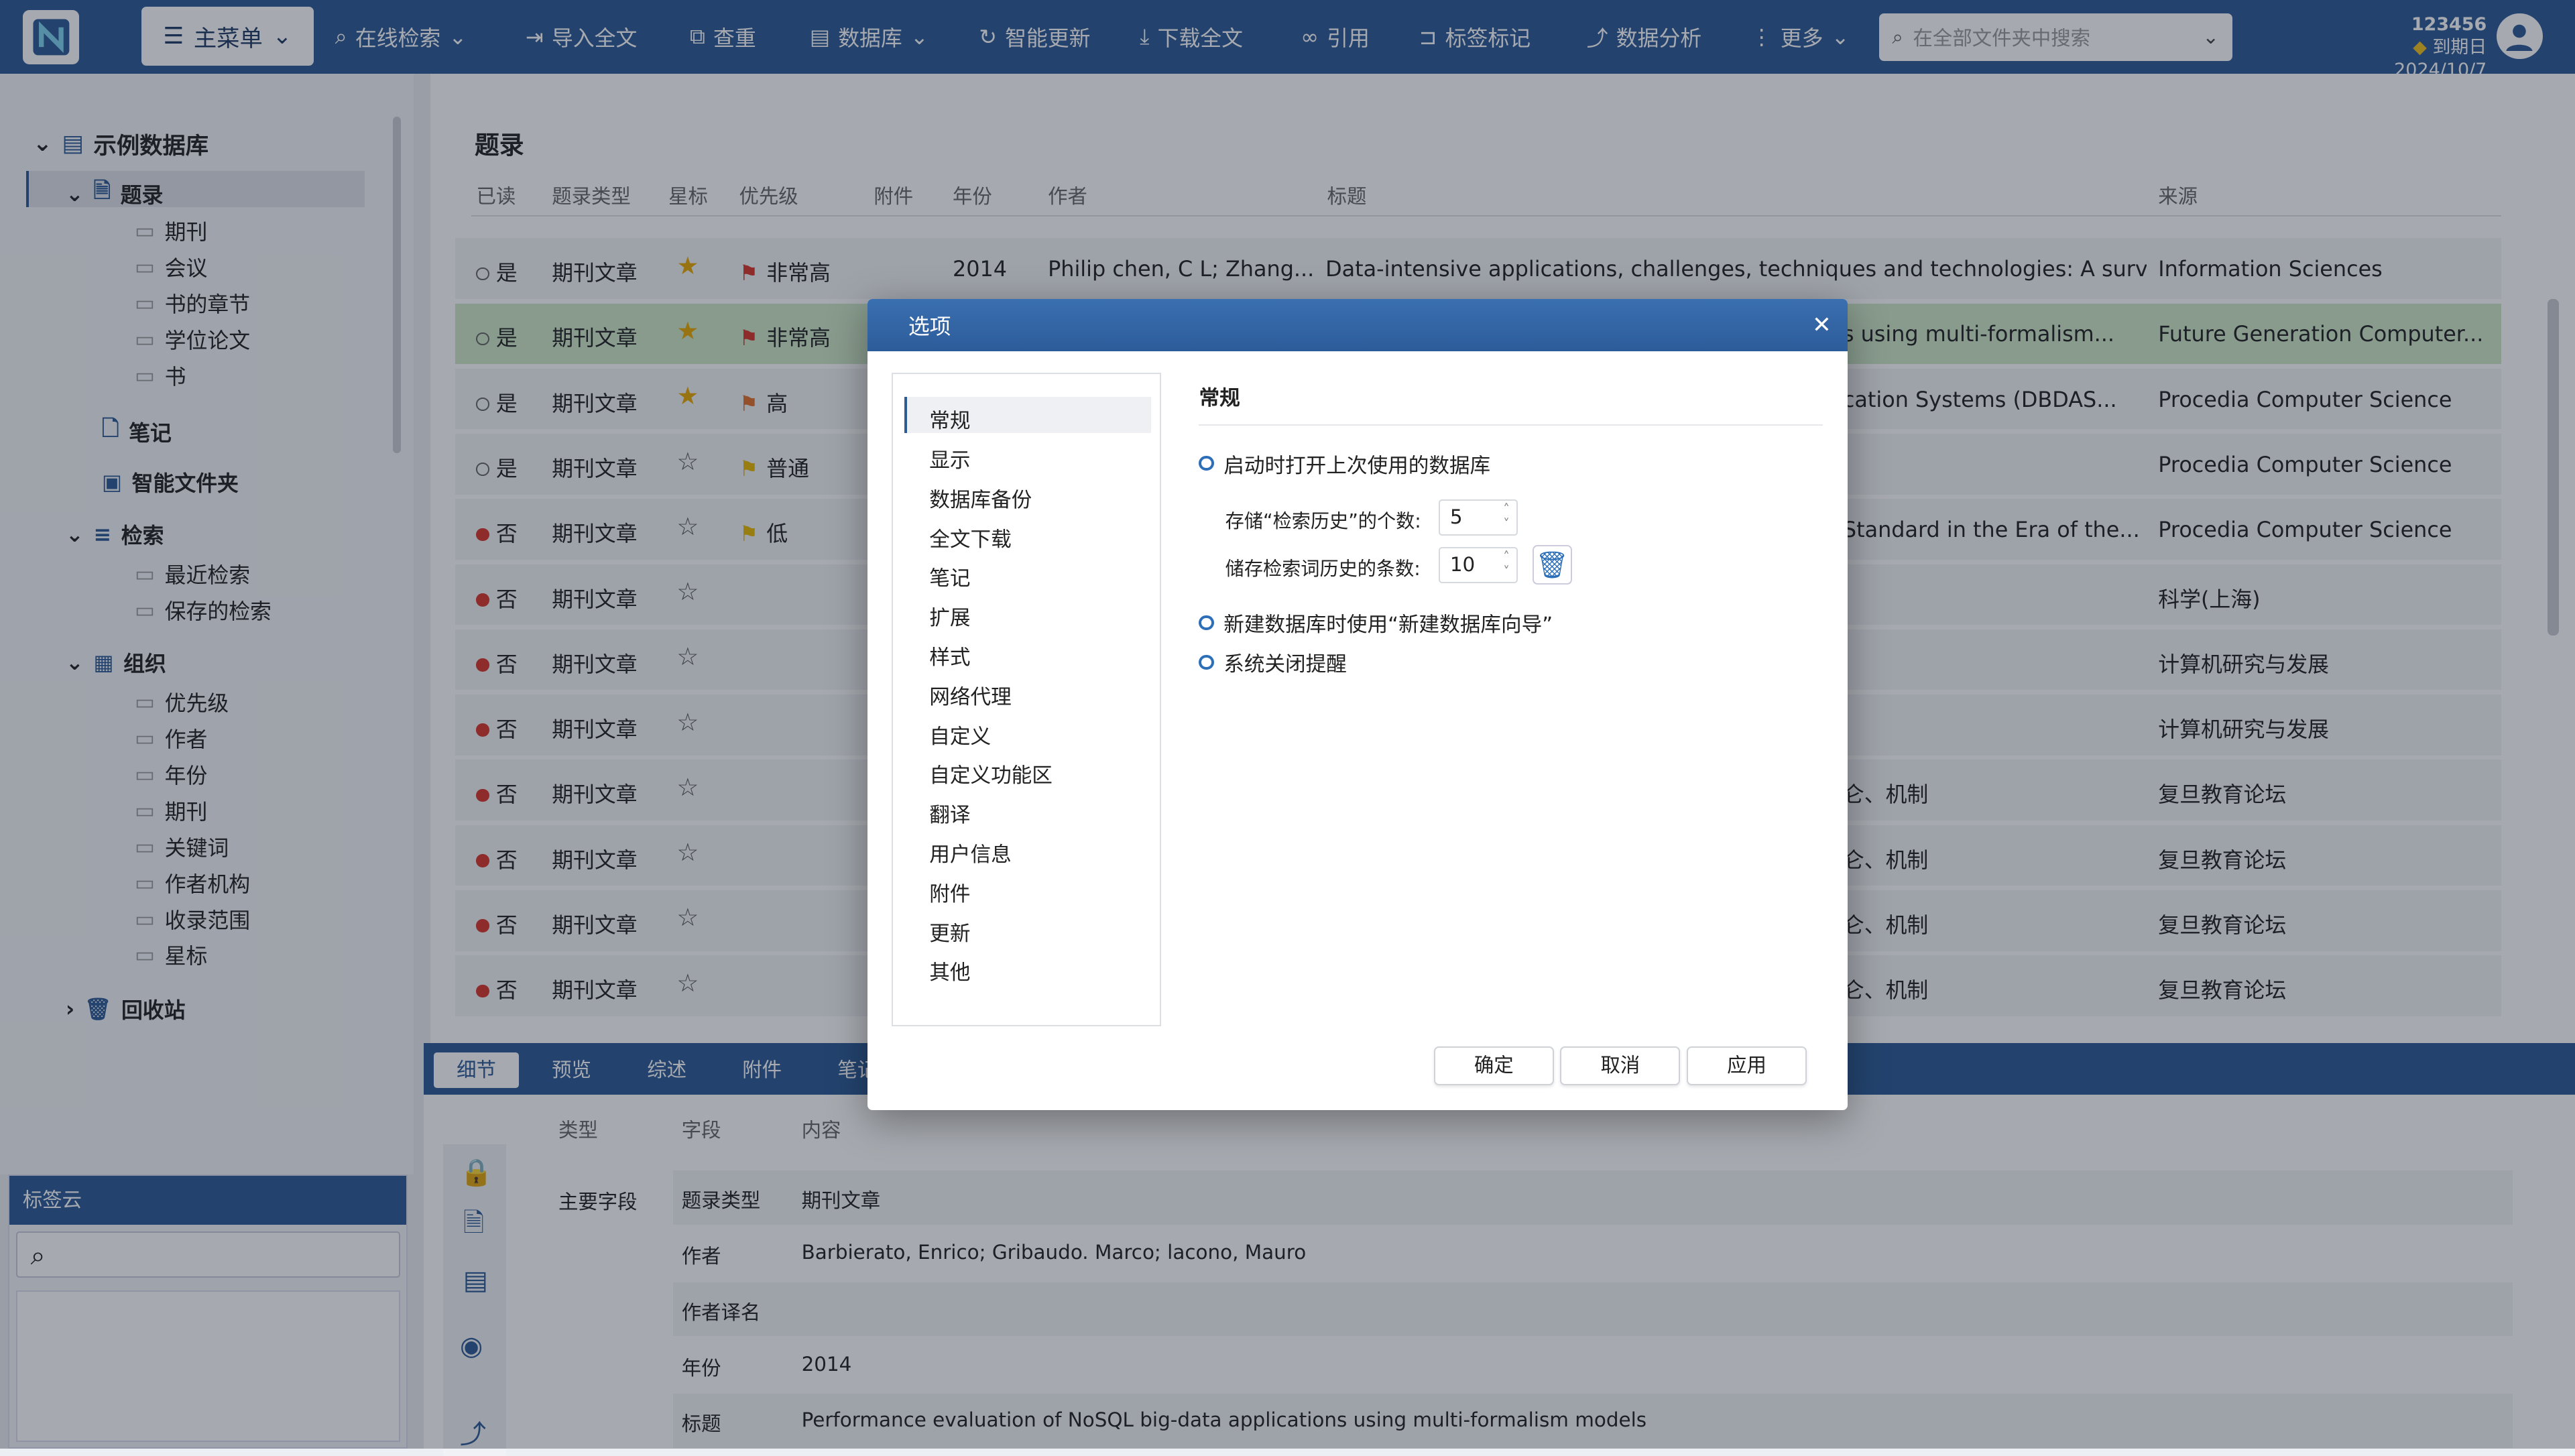 This screenshot has width=2575, height=1456. What do you see at coordinates (1456, 517) in the screenshot?
I see `history-count-value: 5` at bounding box center [1456, 517].